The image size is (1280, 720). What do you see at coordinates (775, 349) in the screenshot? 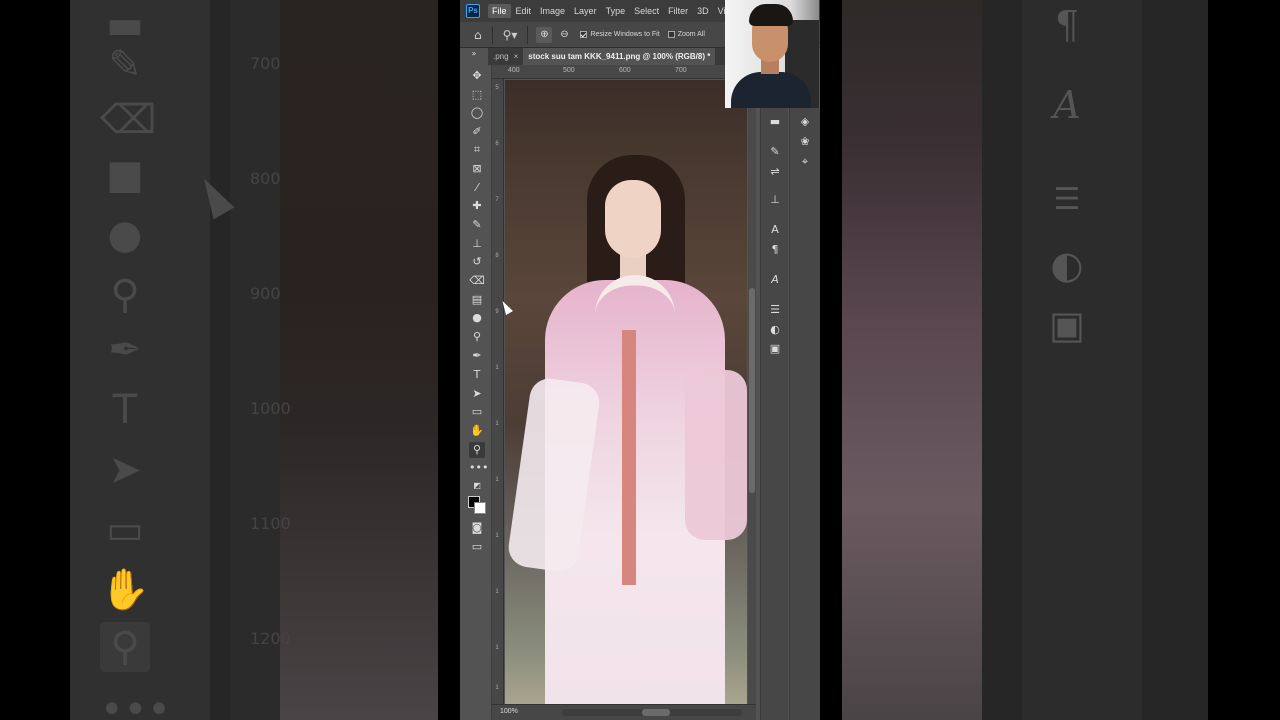
I see `libraries-icon: ▣` at bounding box center [775, 349].